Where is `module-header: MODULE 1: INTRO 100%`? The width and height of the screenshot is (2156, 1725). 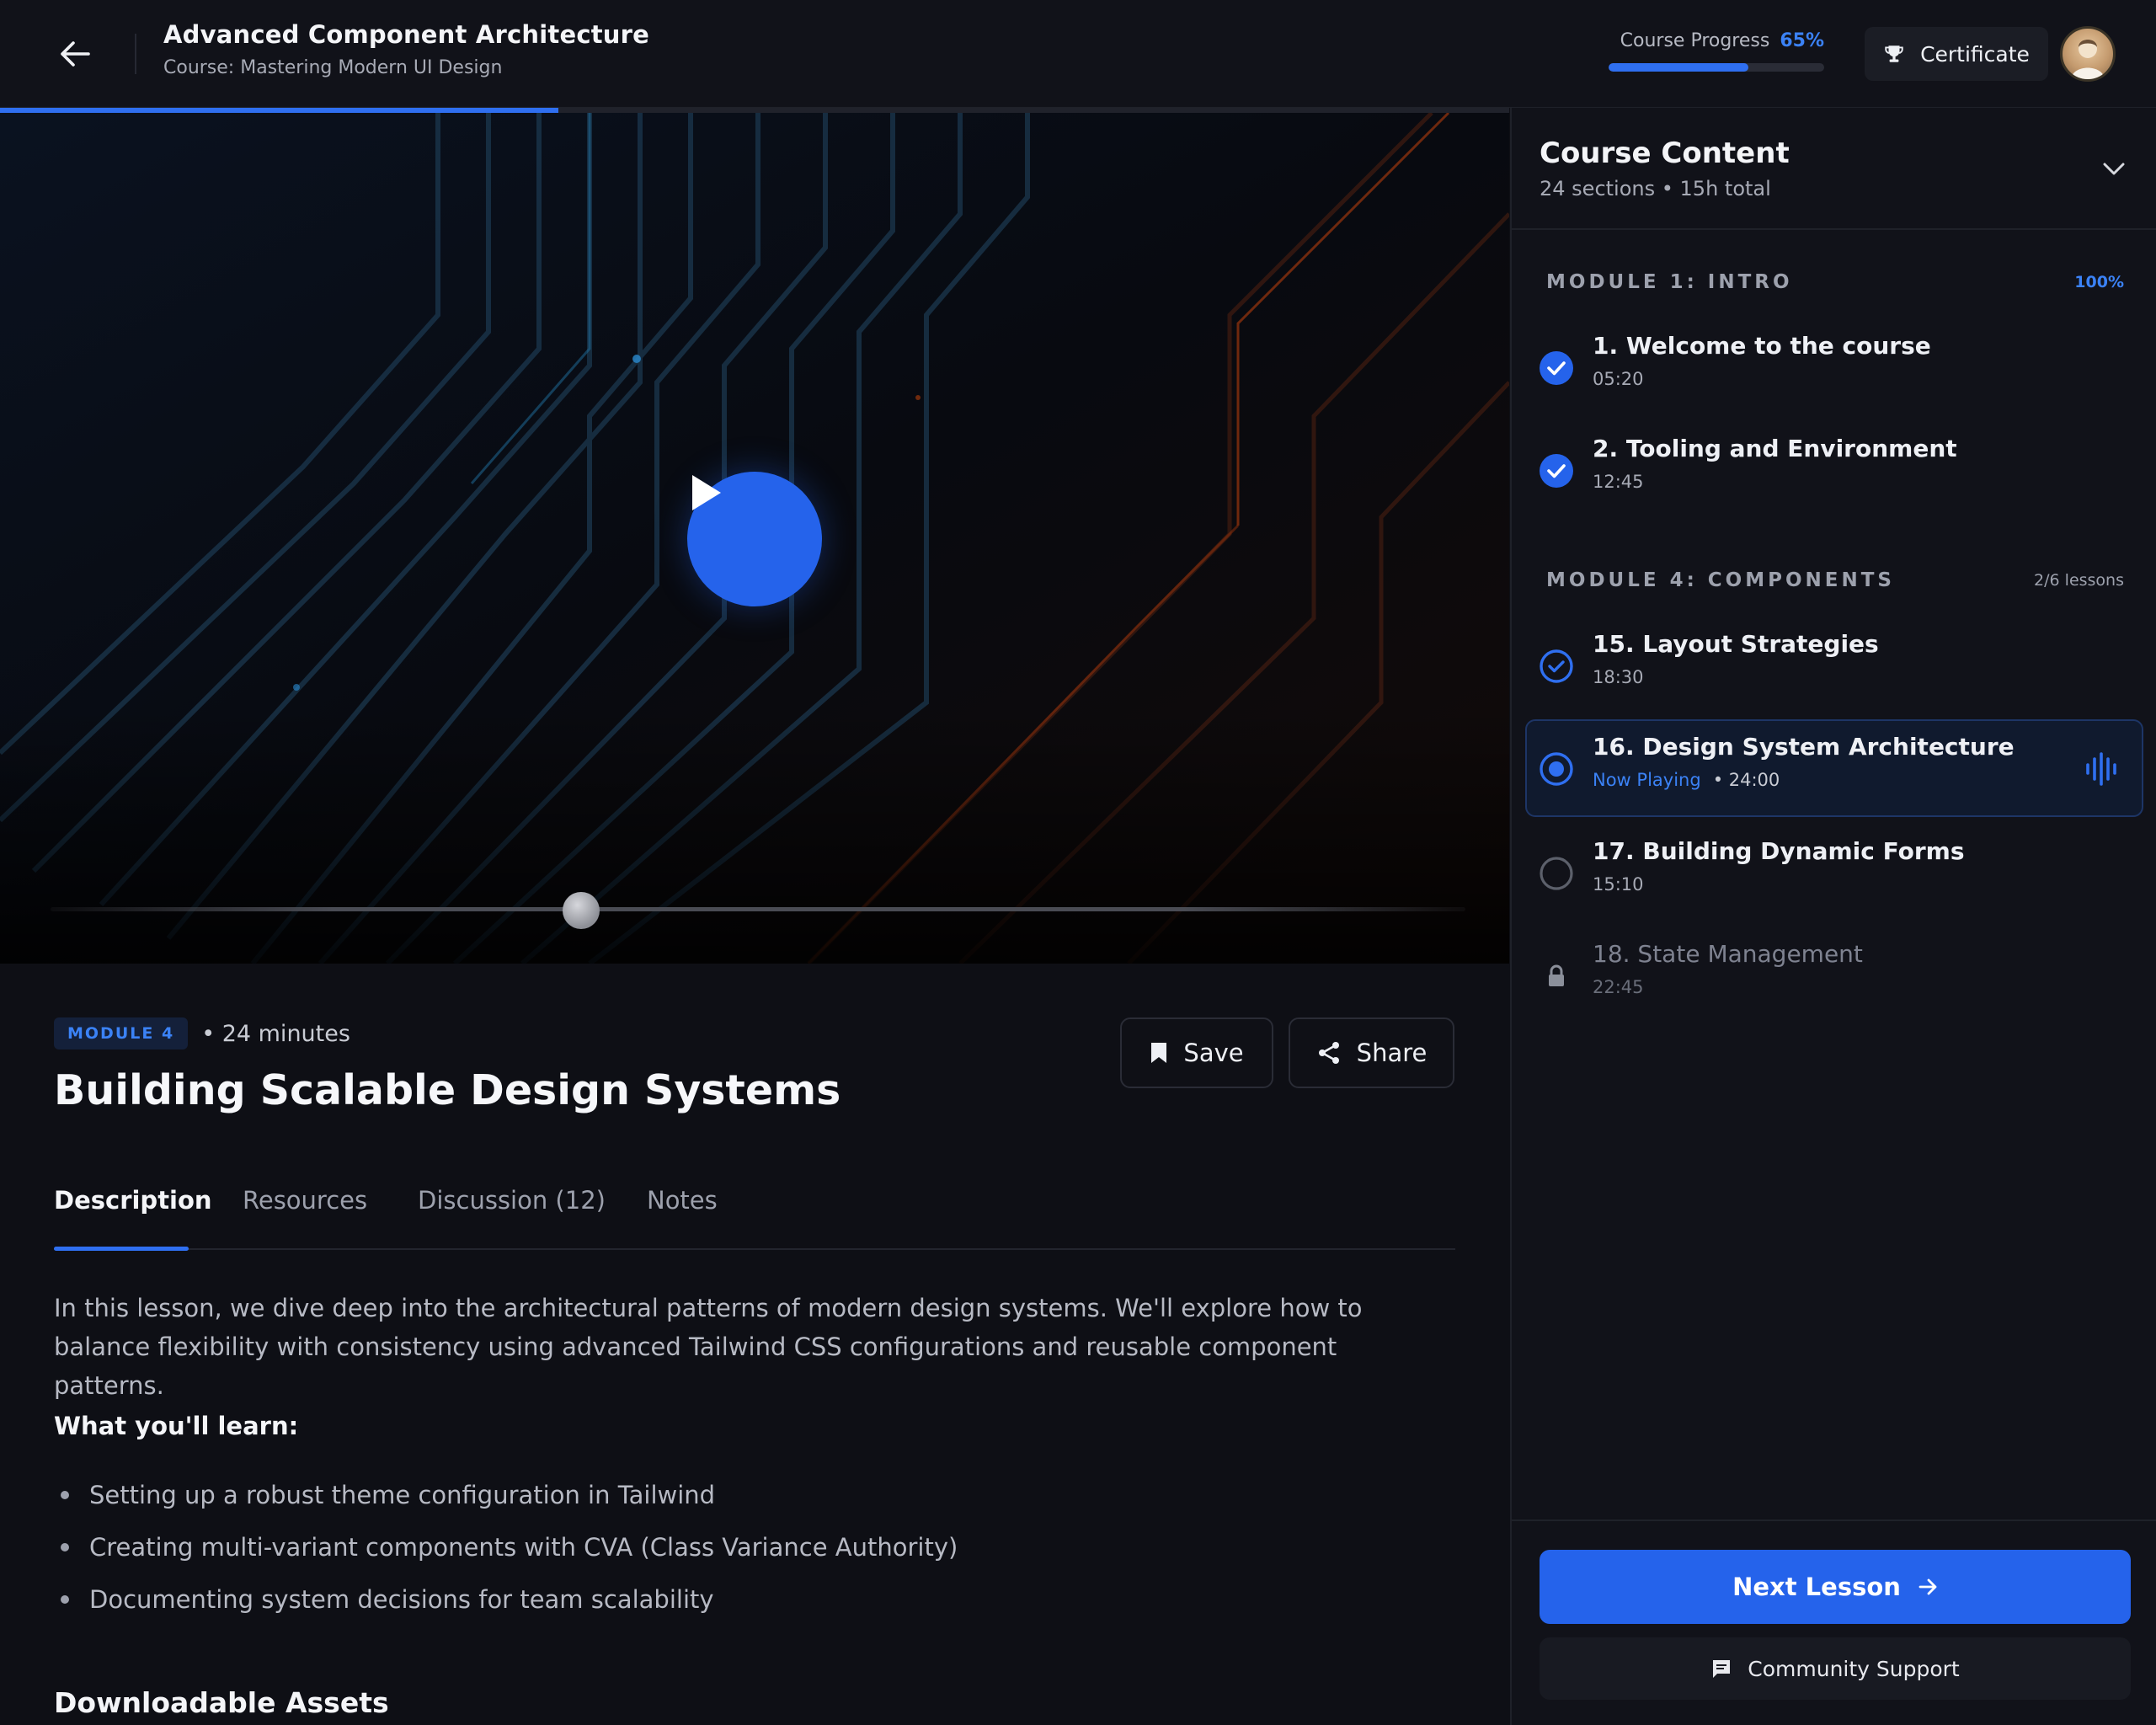 module-header: MODULE 1: INTRO 100% is located at coordinates (1835, 282).